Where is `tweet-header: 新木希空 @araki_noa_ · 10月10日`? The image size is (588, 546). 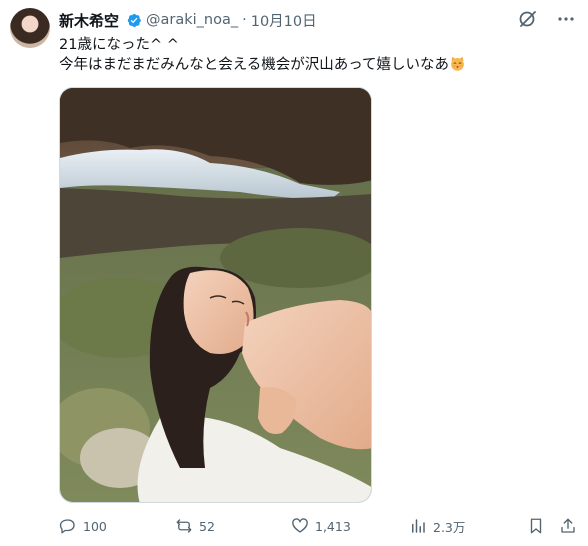 tweet-header: 新木希空 @araki_noa_ · 10月10日 is located at coordinates (188, 20).